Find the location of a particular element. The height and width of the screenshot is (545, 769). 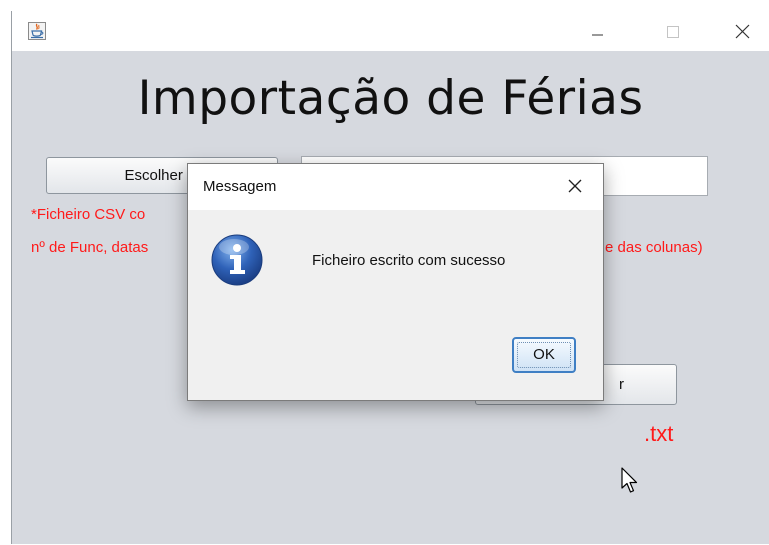

file-extension-label: .txt is located at coordinates (659, 433).